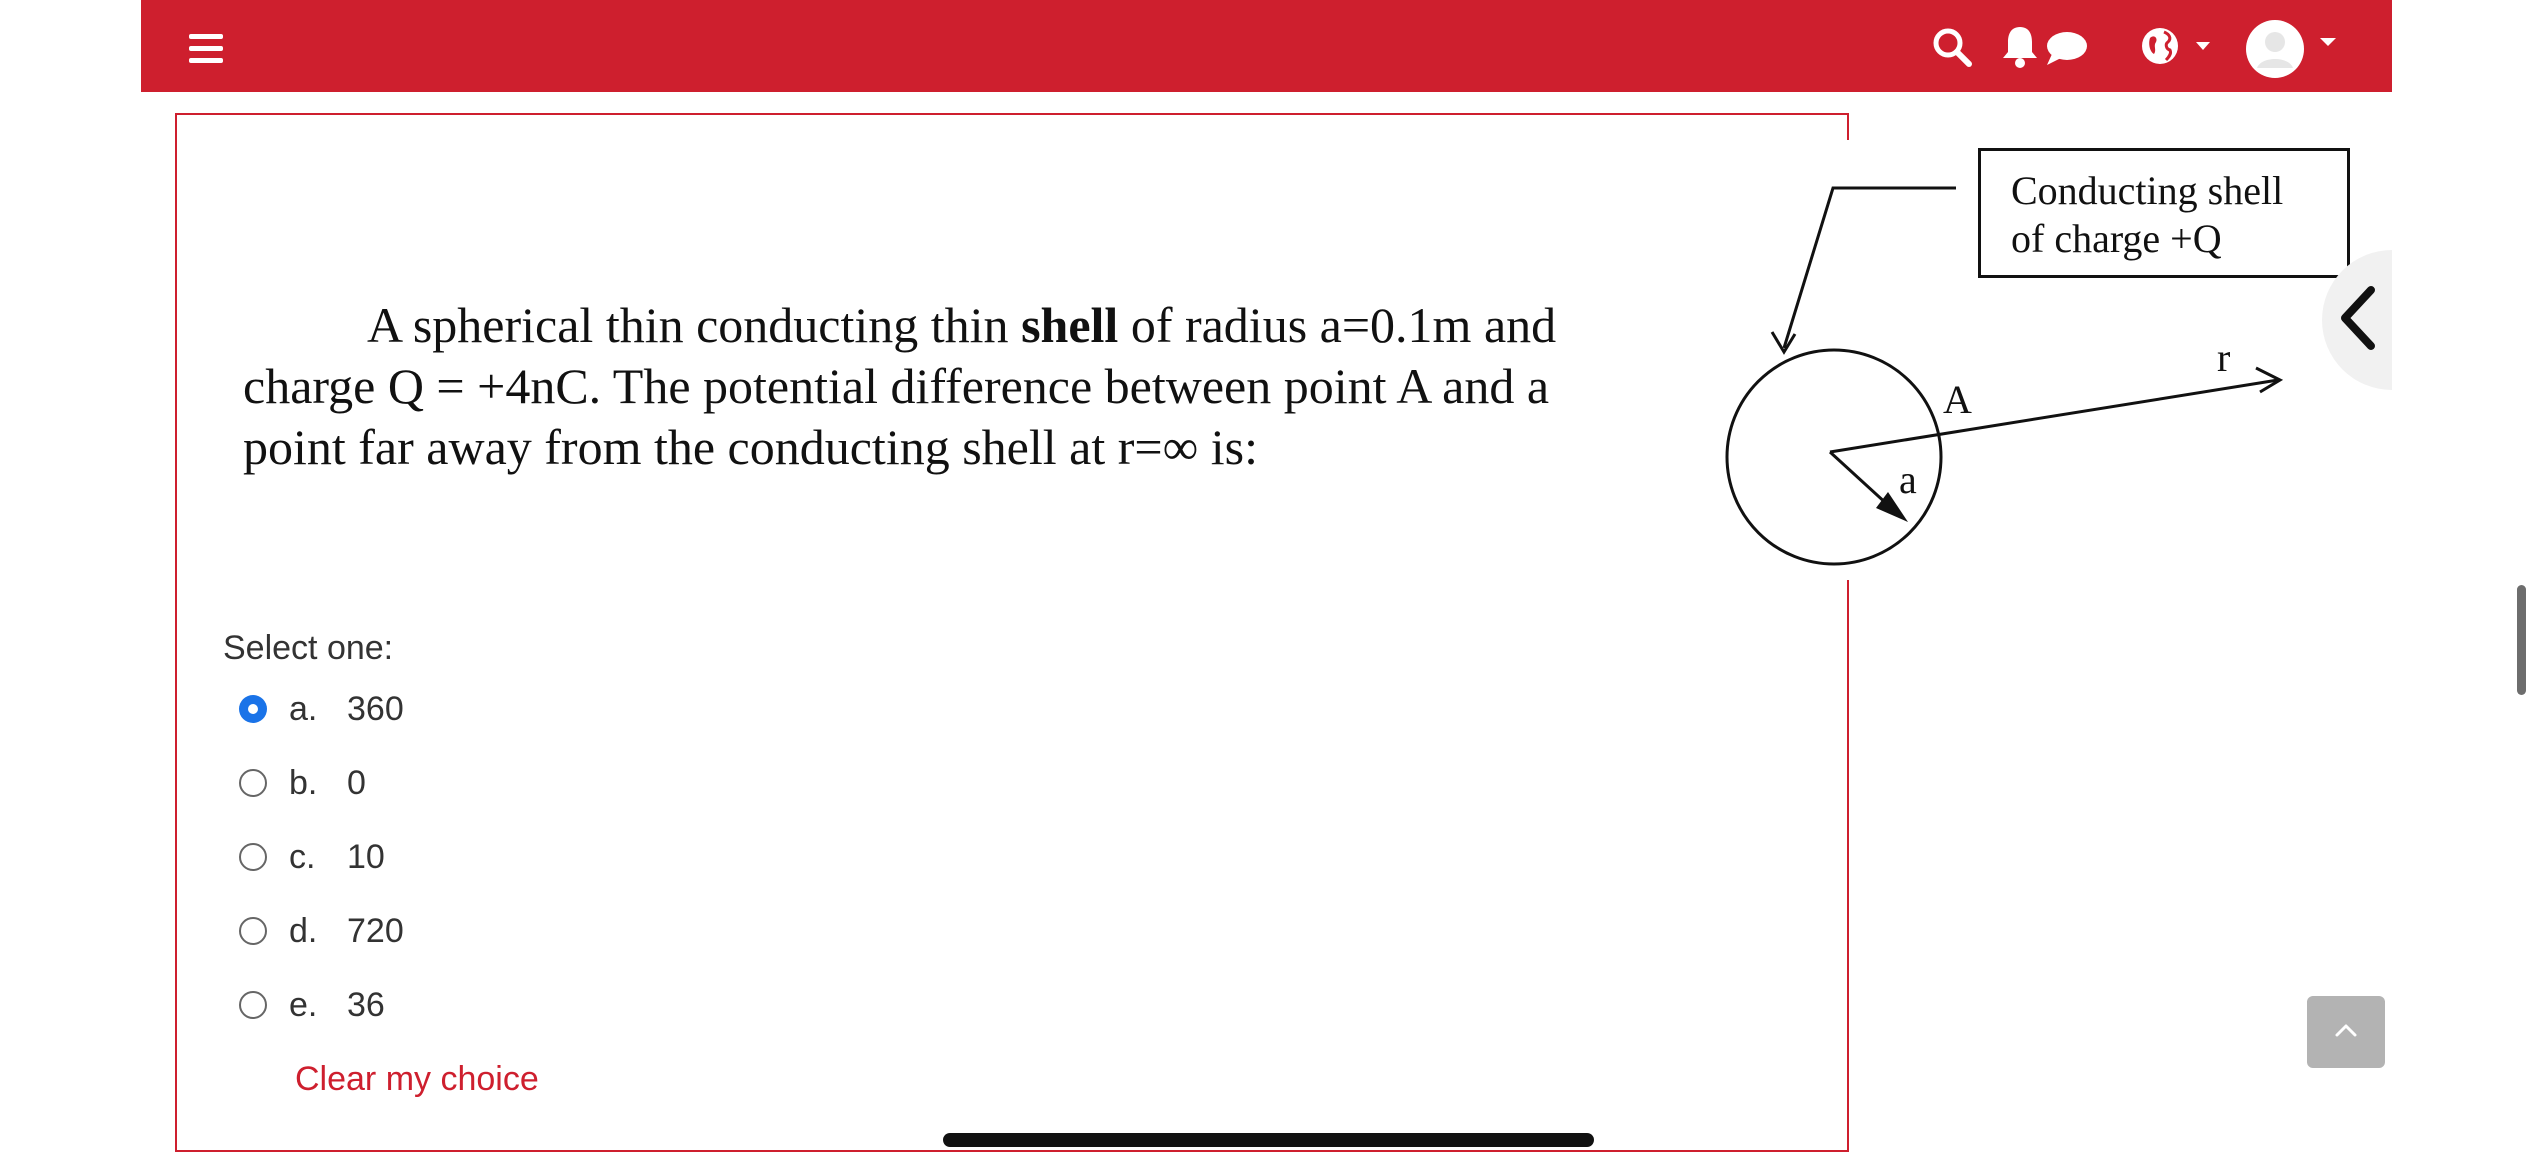 This screenshot has height=1170, width=2532. Describe the element at coordinates (308, 648) in the screenshot. I see `select-one-label: Select one:` at that location.